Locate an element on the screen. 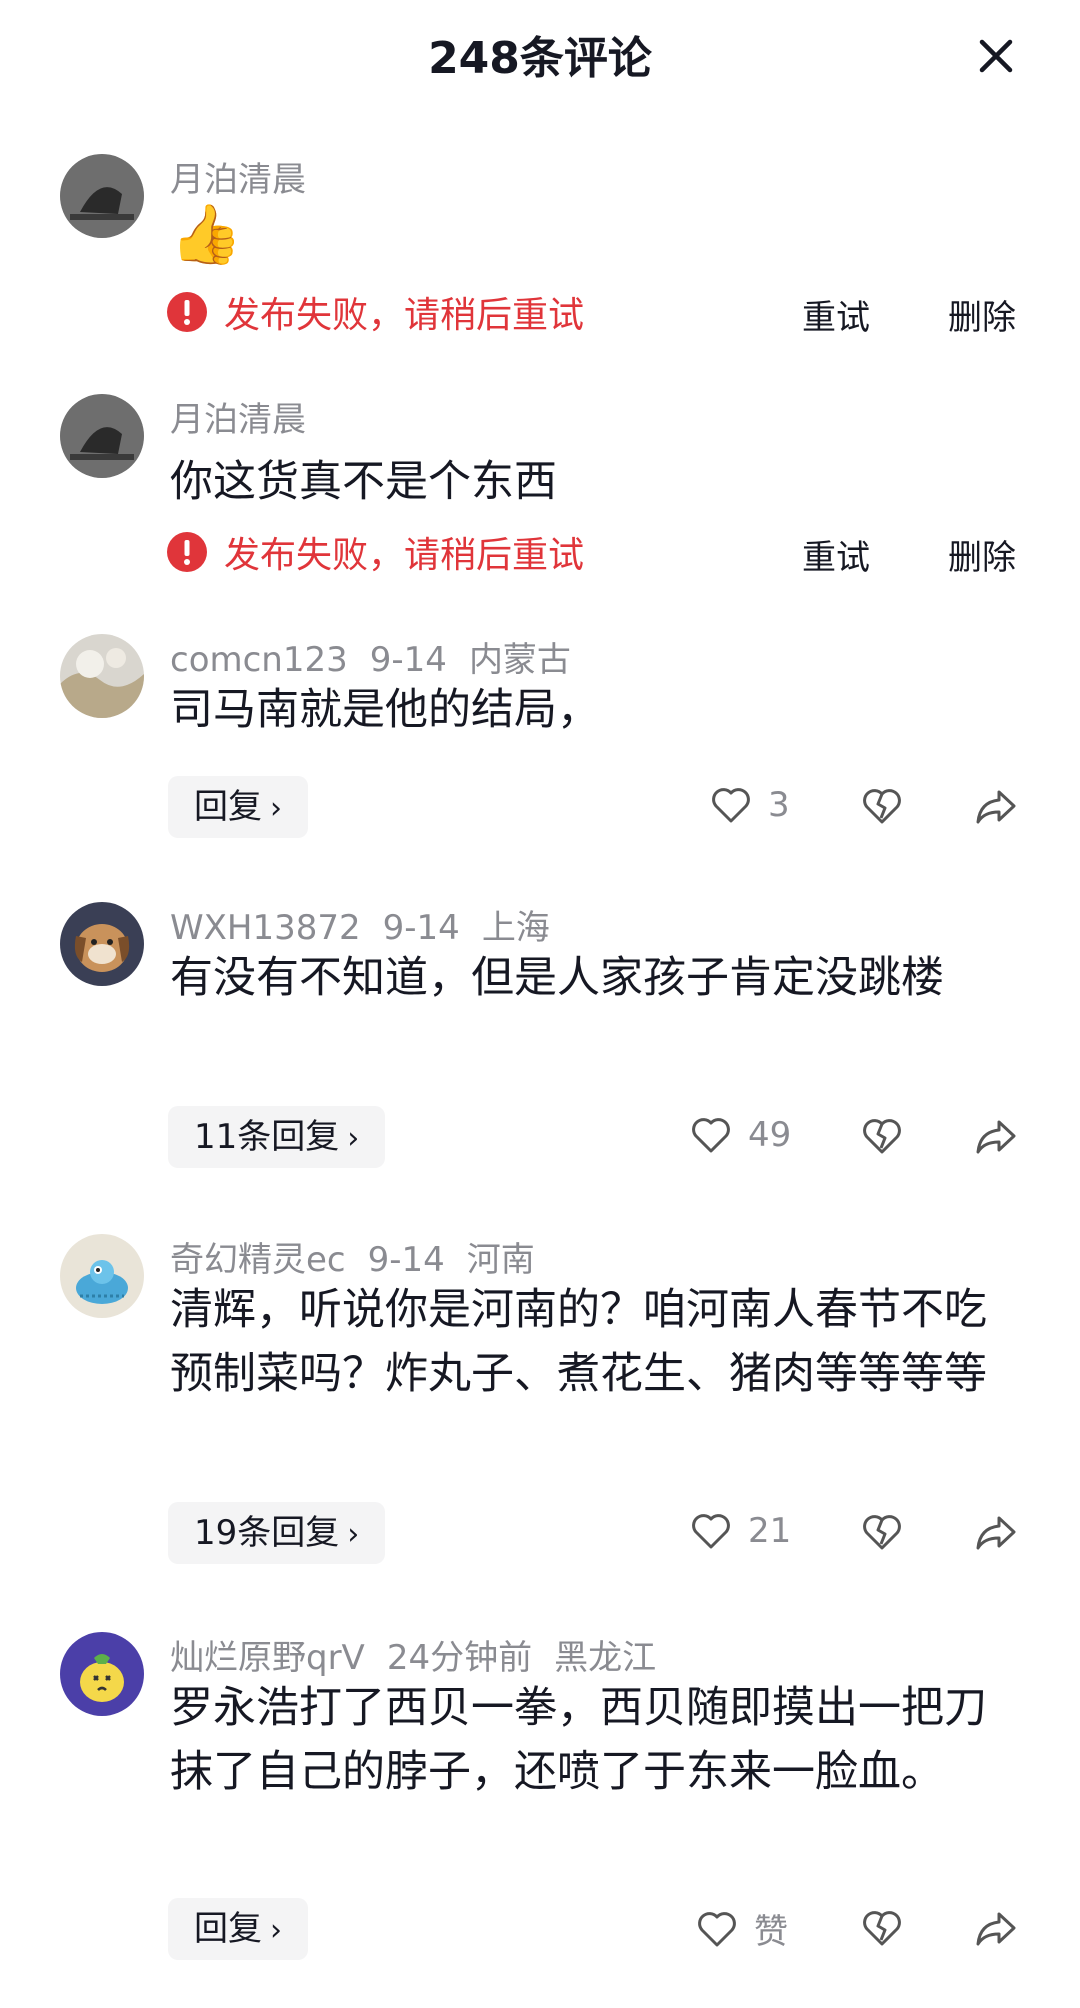 This screenshot has height=2008, width=1080. like-button: 21 is located at coordinates (739, 1531).